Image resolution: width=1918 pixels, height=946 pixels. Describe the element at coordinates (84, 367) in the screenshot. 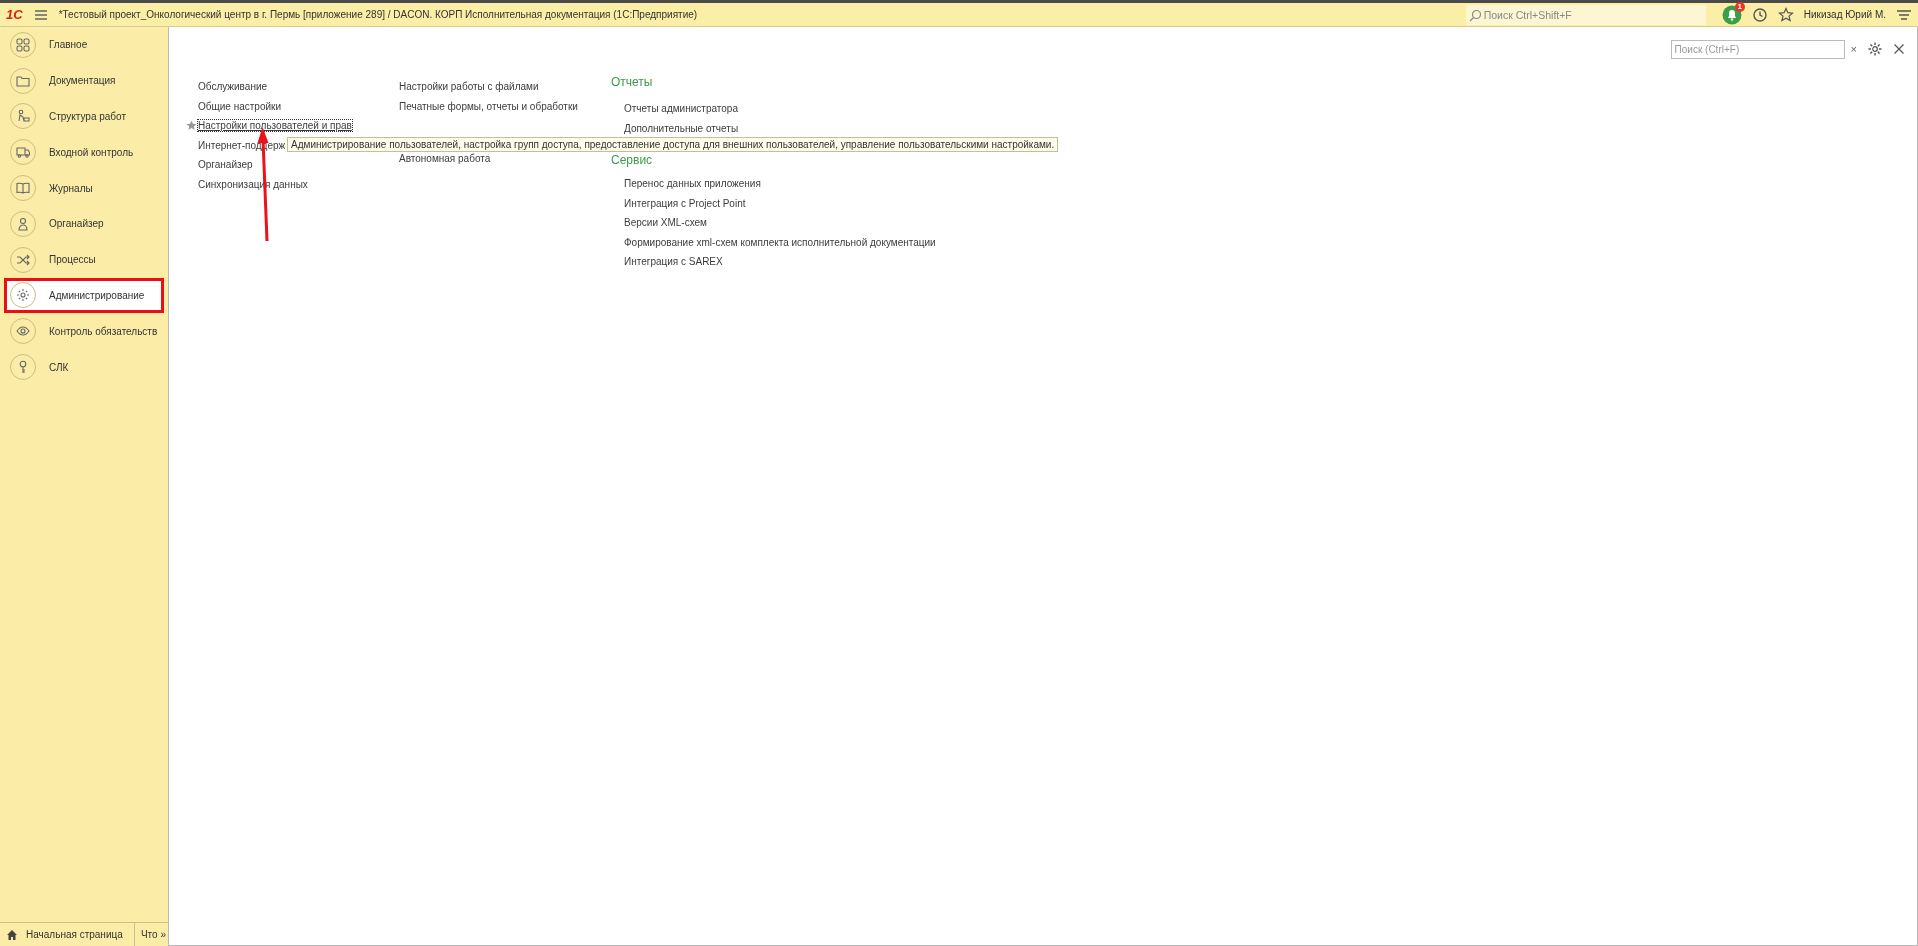

I see `sidebar-item: СЛК` at that location.